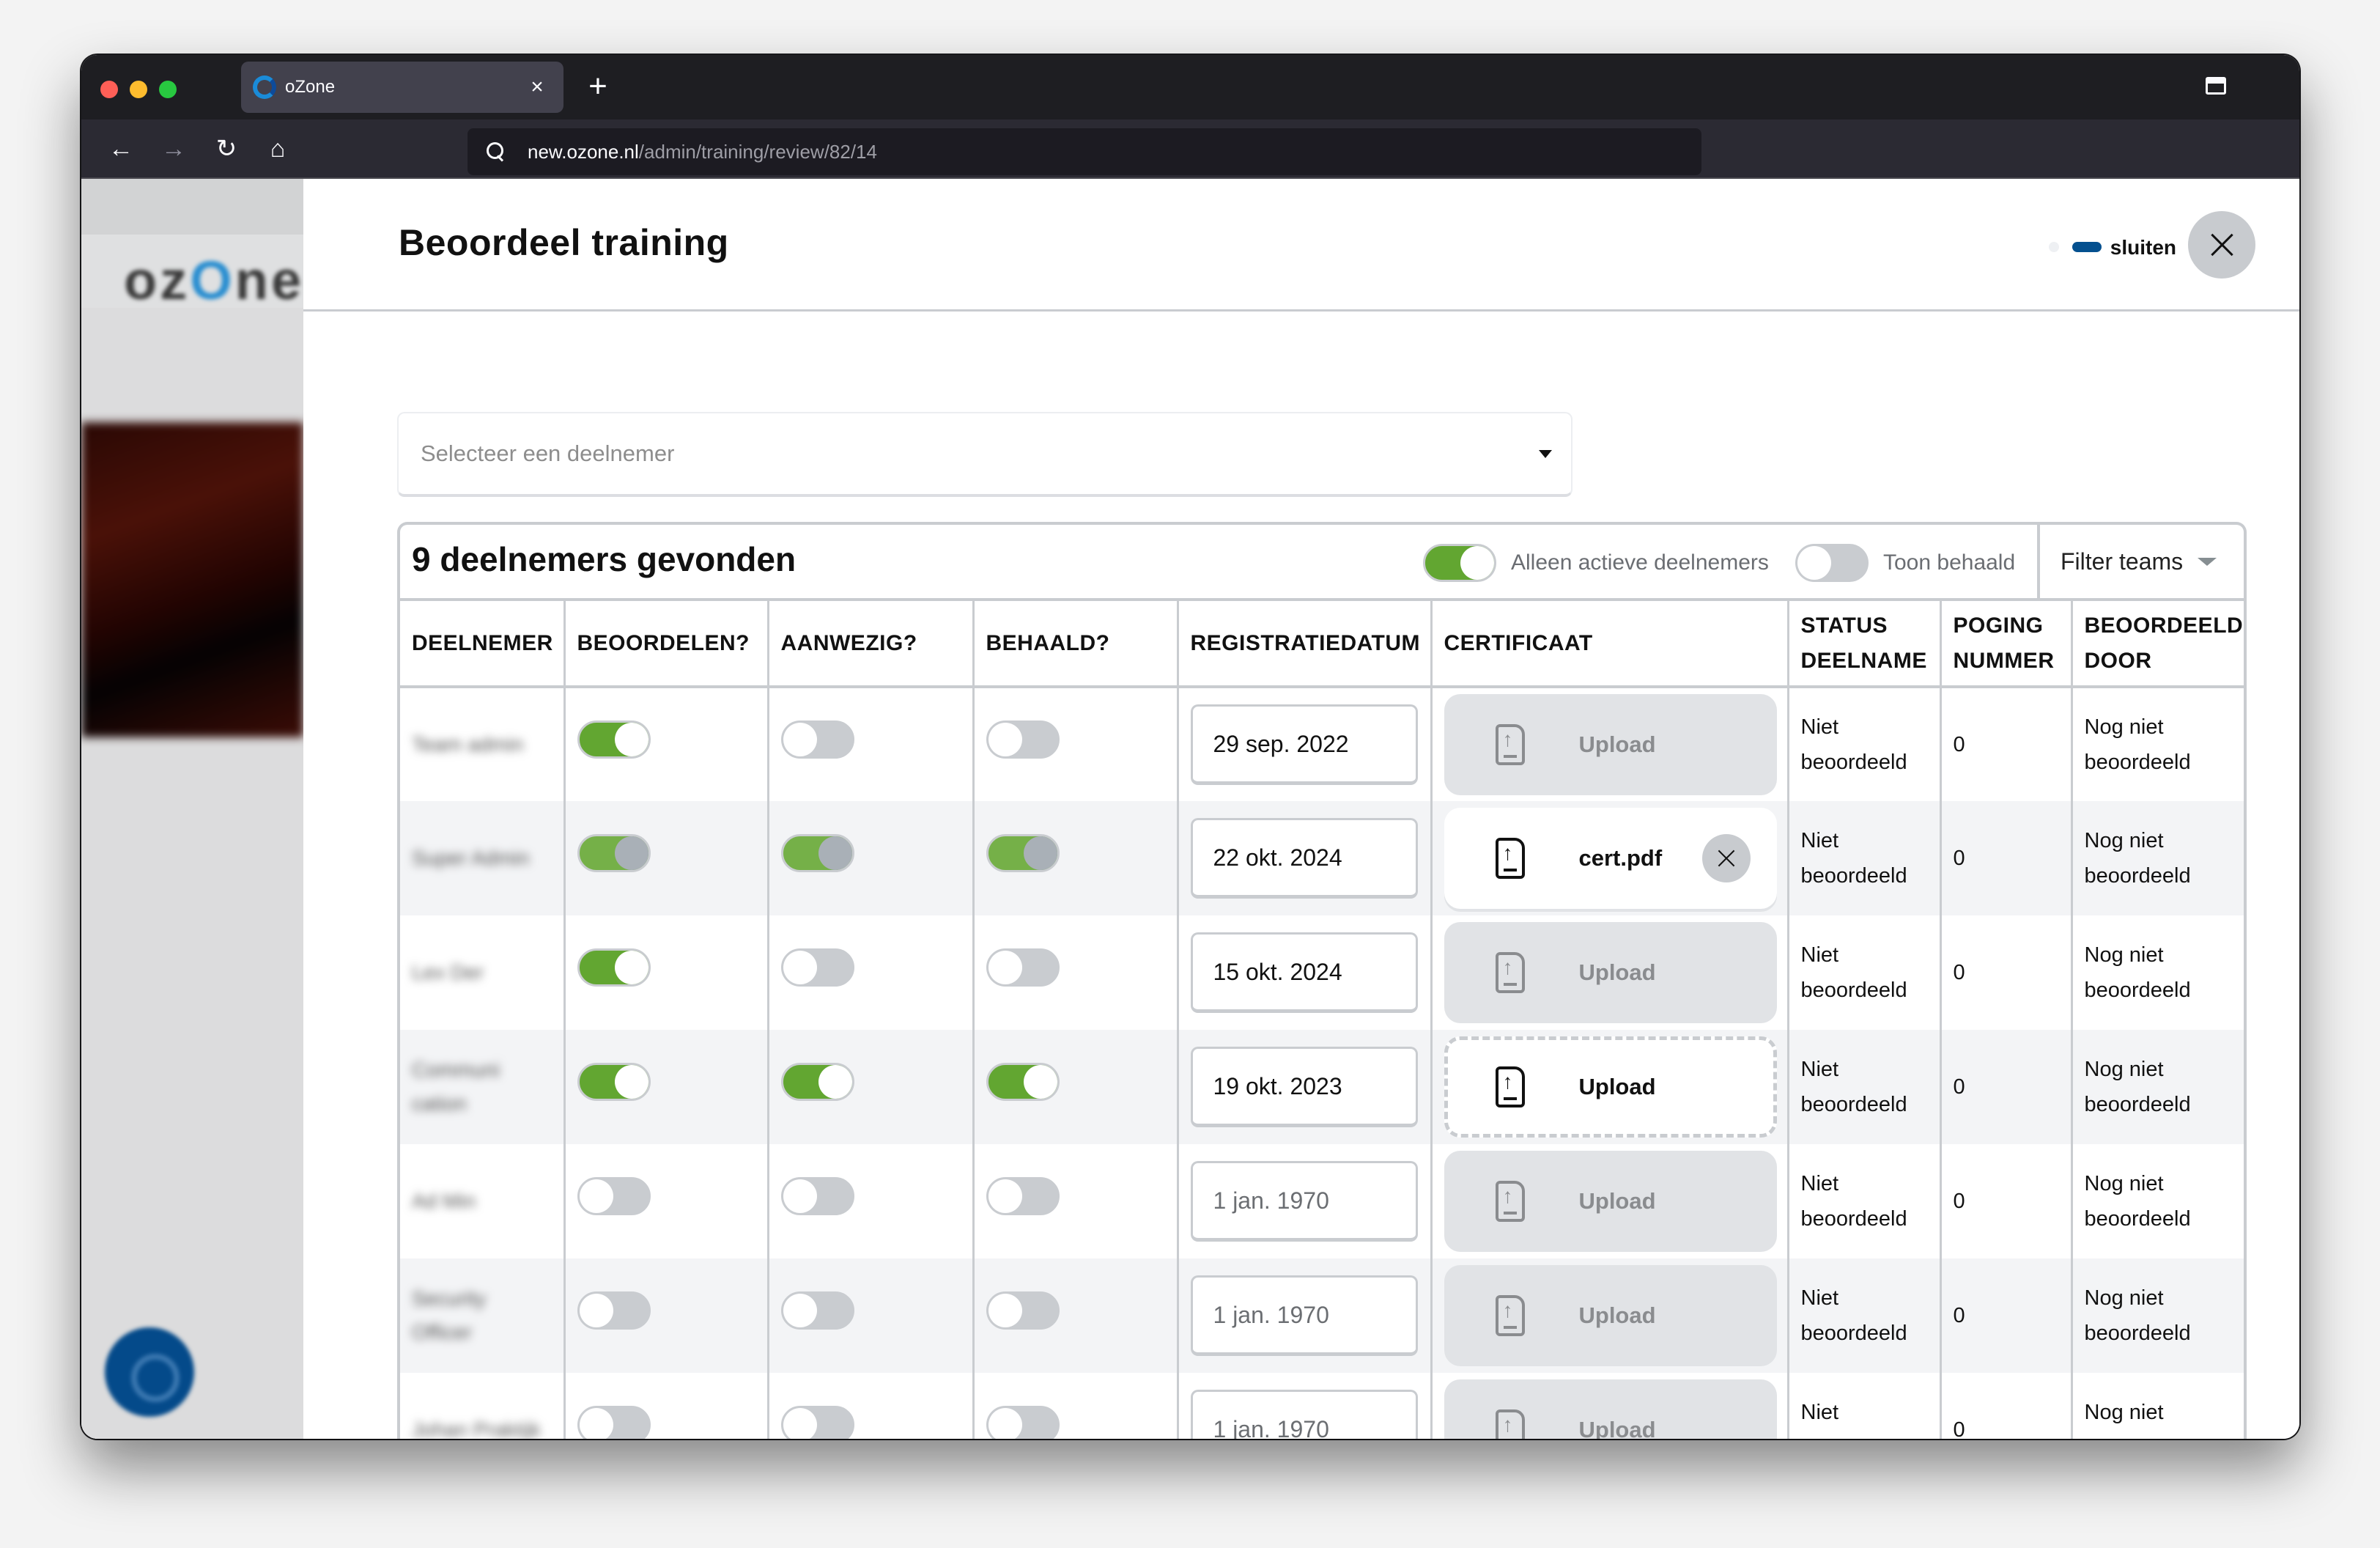 The height and width of the screenshot is (1548, 2380). What do you see at coordinates (277, 148) in the screenshot?
I see `home-icon: ⌂` at bounding box center [277, 148].